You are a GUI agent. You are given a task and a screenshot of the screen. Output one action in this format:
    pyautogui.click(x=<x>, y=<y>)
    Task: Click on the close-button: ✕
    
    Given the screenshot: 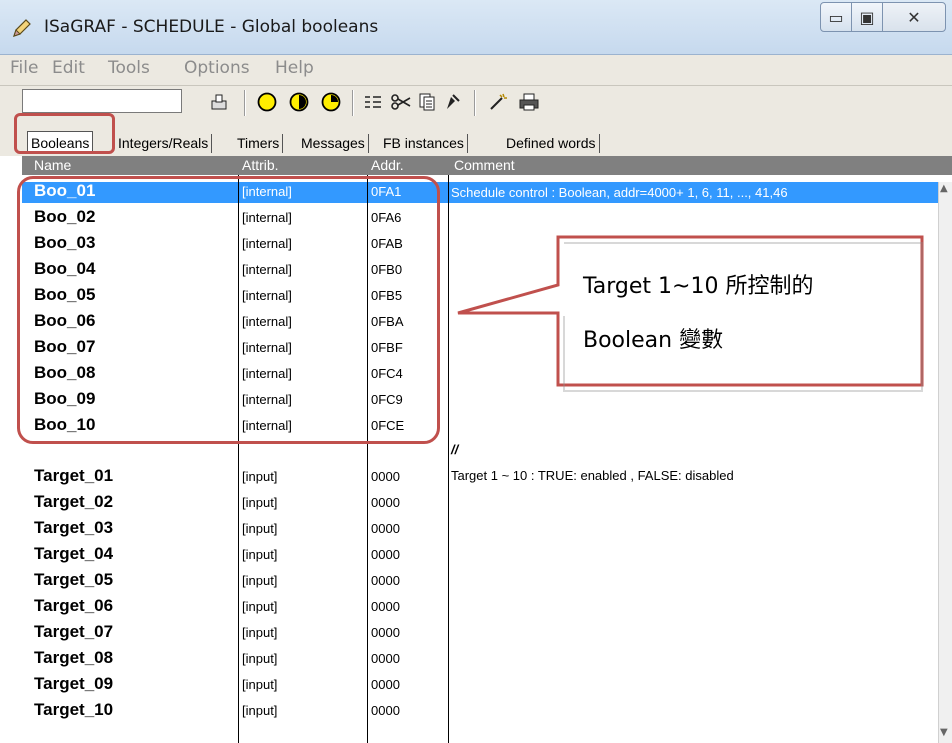 What is the action you would take?
    pyautogui.click(x=914, y=17)
    